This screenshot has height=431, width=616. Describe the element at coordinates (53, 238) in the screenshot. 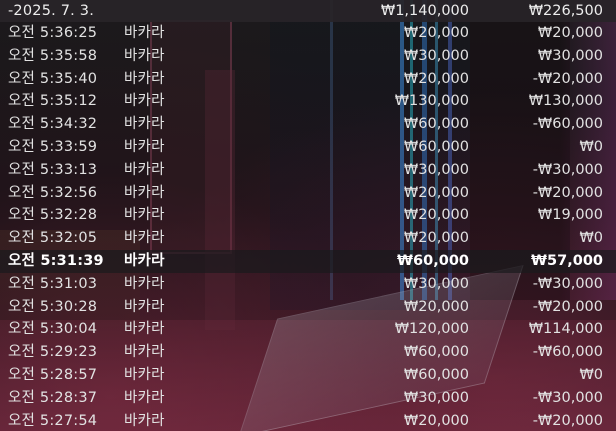

I see `row-time: 오전 5:32:05` at that location.